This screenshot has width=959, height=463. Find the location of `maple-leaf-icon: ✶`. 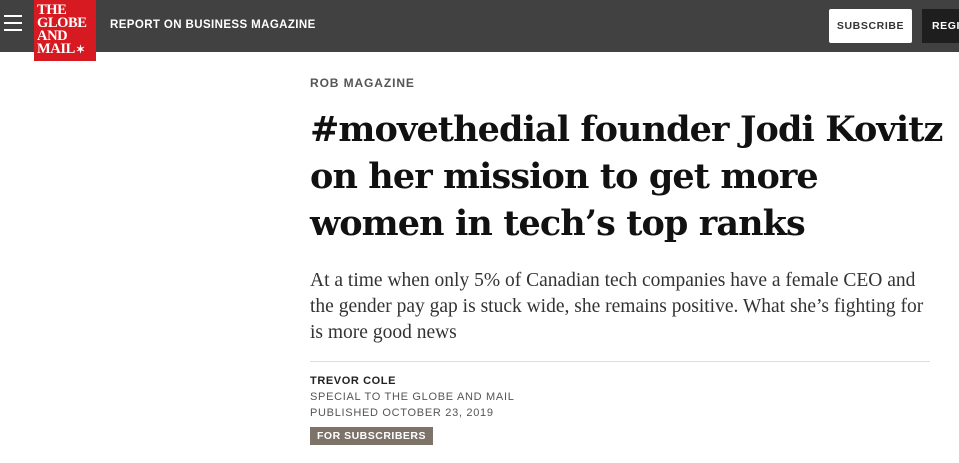

maple-leaf-icon: ✶ is located at coordinates (80, 50).